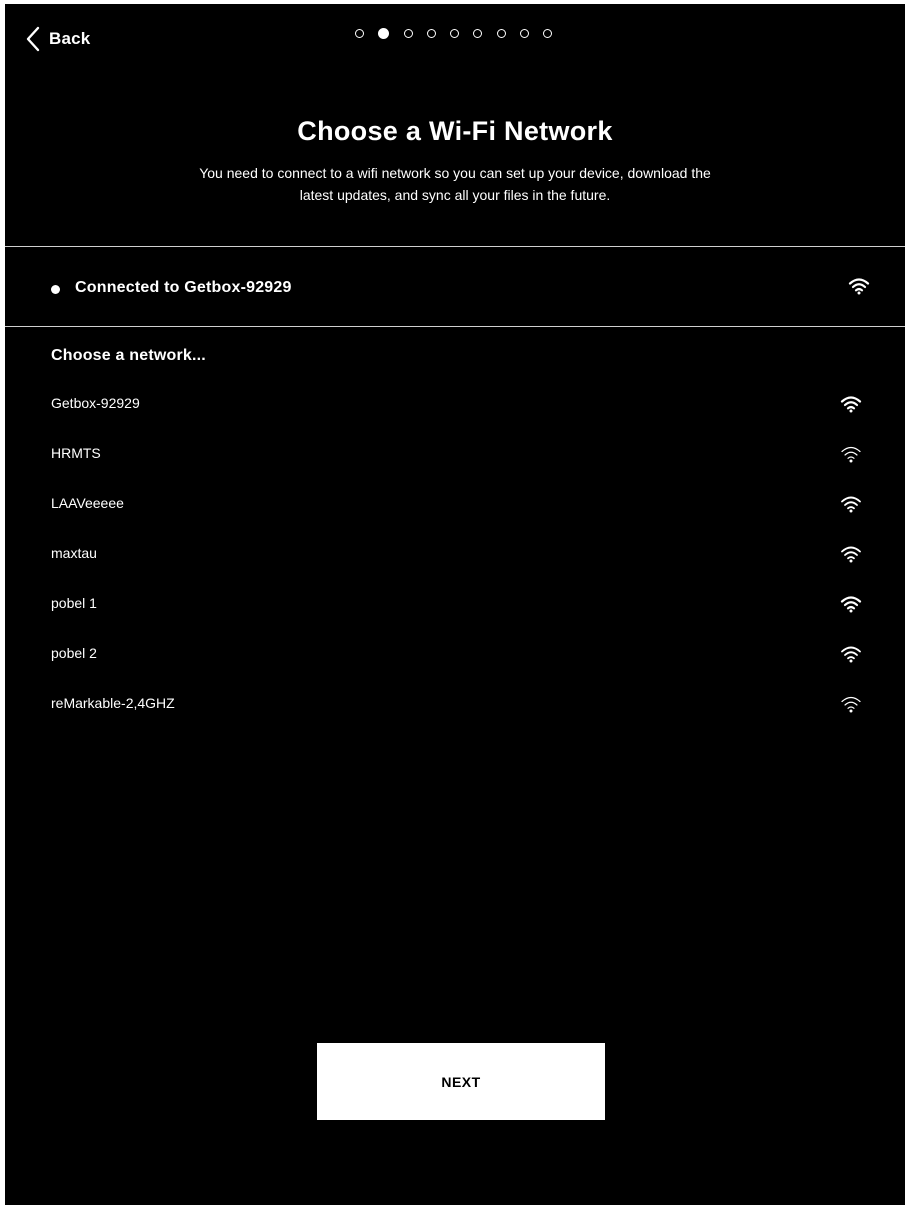  What do you see at coordinates (455, 404) in the screenshot?
I see `network-item: Getbox-92929` at bounding box center [455, 404].